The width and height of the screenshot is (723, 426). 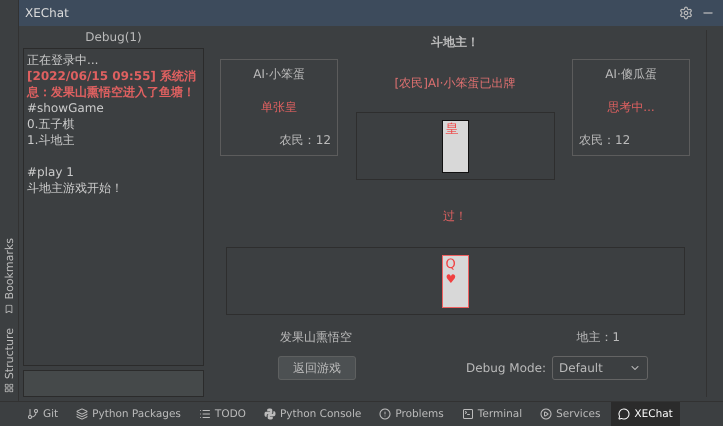 I want to click on log-line: #play 1, so click(x=51, y=172).